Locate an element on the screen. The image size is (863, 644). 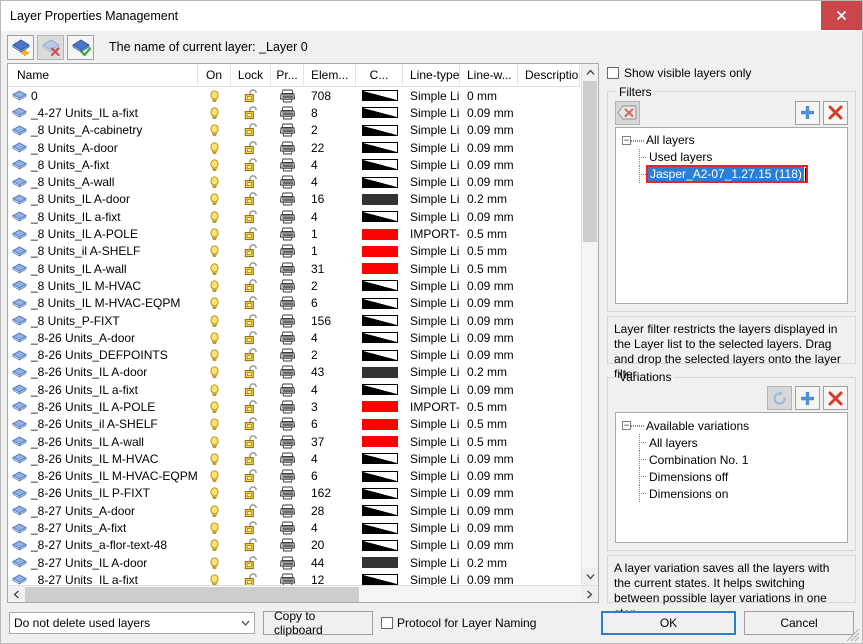
cell-layer-name: _8-27 Units_a-flor-text-48 is located at coordinates (103, 545).